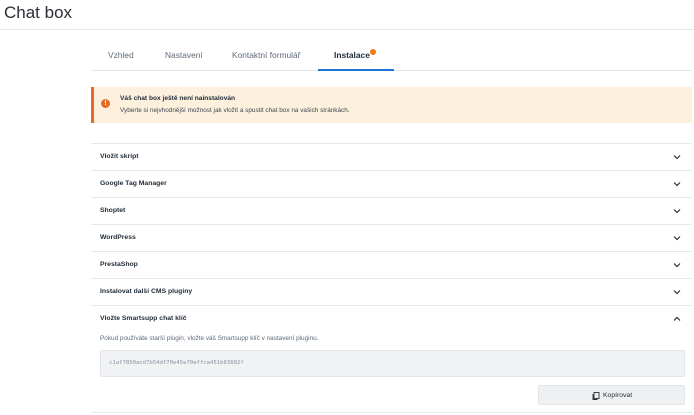 The image size is (694, 415). What do you see at coordinates (356, 70) in the screenshot?
I see `active-tab-indicator` at bounding box center [356, 70].